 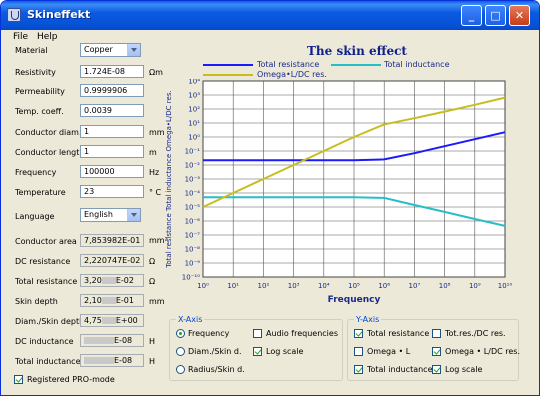 What do you see at coordinates (193, 166) in the screenshot?
I see `y-tick-label: 10⁻²` at bounding box center [193, 166].